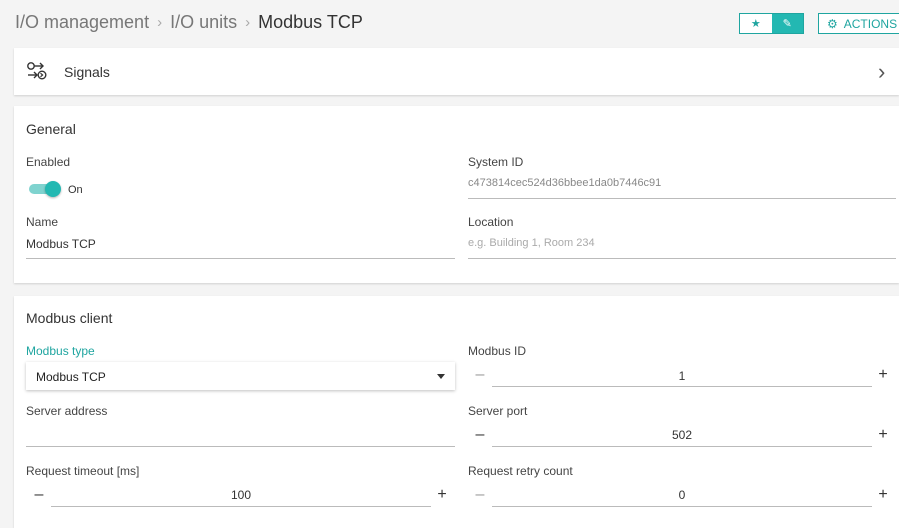 The image size is (899, 528). I want to click on request-timeout-underline, so click(241, 506).